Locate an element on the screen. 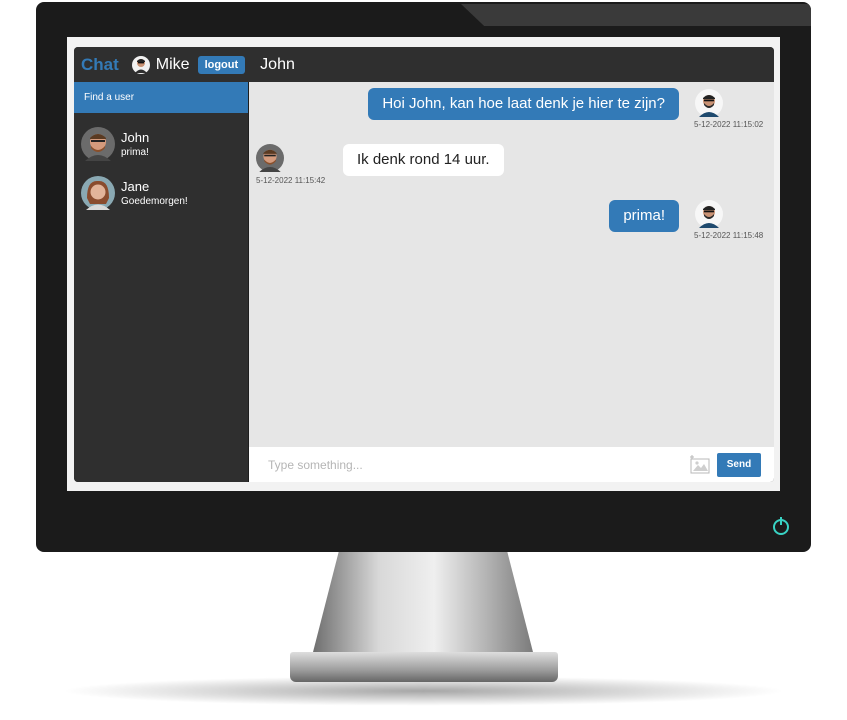 This screenshot has width=847, height=720. monitor-stand-base is located at coordinates (424, 667).